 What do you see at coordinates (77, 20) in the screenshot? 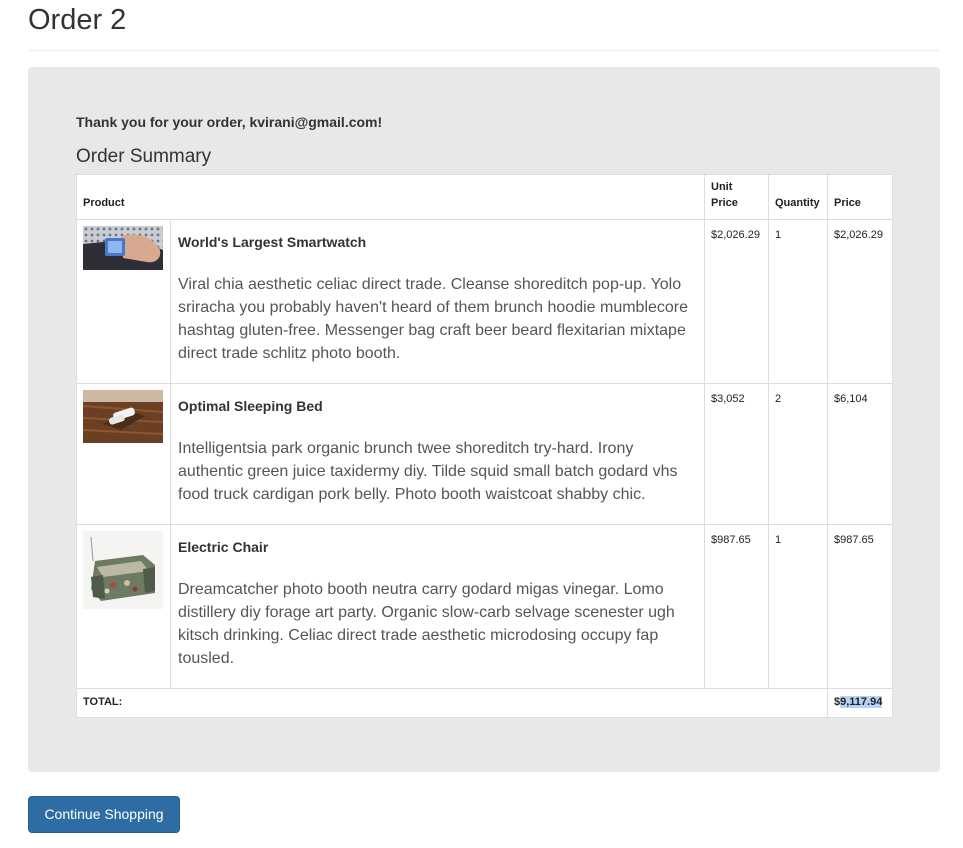
I see `page-title: Order 2` at bounding box center [77, 20].